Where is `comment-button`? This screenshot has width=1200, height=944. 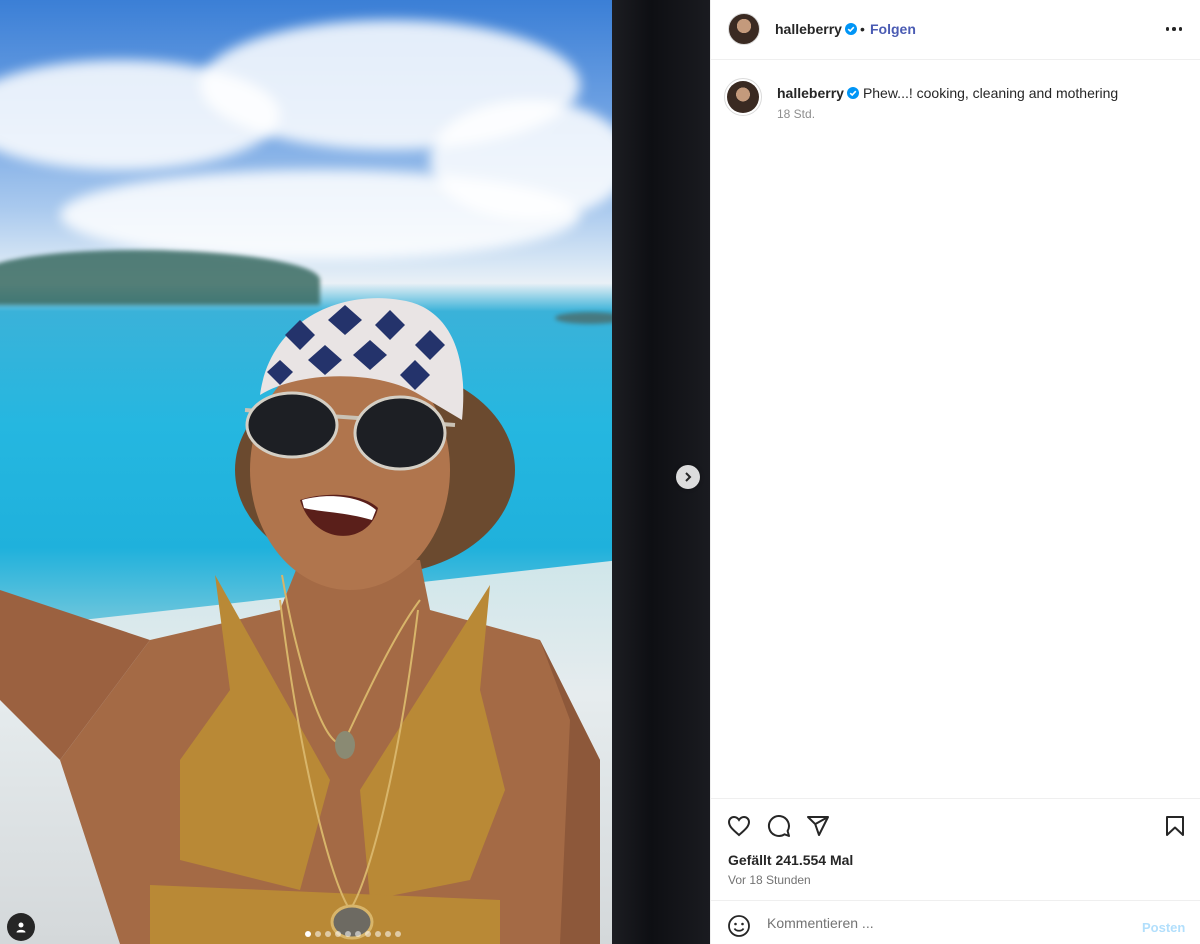
comment-button is located at coordinates (779, 826).